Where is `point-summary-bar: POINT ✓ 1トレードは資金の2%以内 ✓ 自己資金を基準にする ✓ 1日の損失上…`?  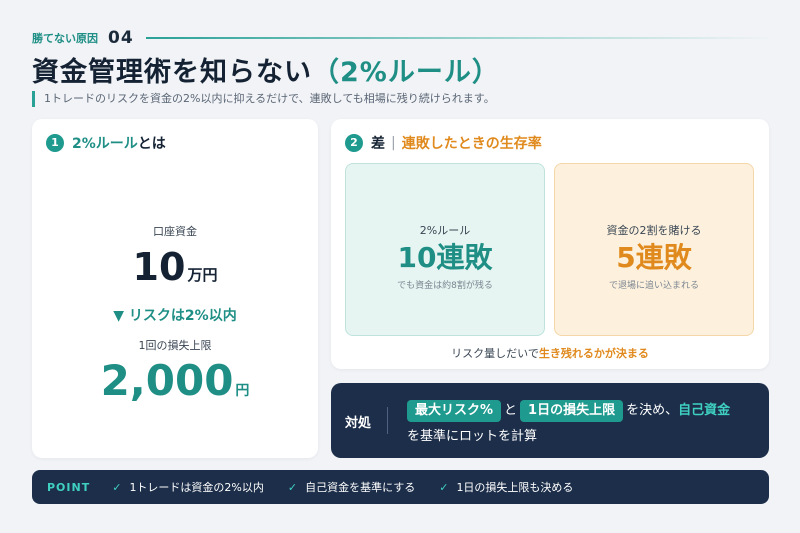
point-summary-bar: POINT ✓ 1トレードは資金の2%以内 ✓ 自己資金を基準にする ✓ 1日の損失上… is located at coordinates (400, 487).